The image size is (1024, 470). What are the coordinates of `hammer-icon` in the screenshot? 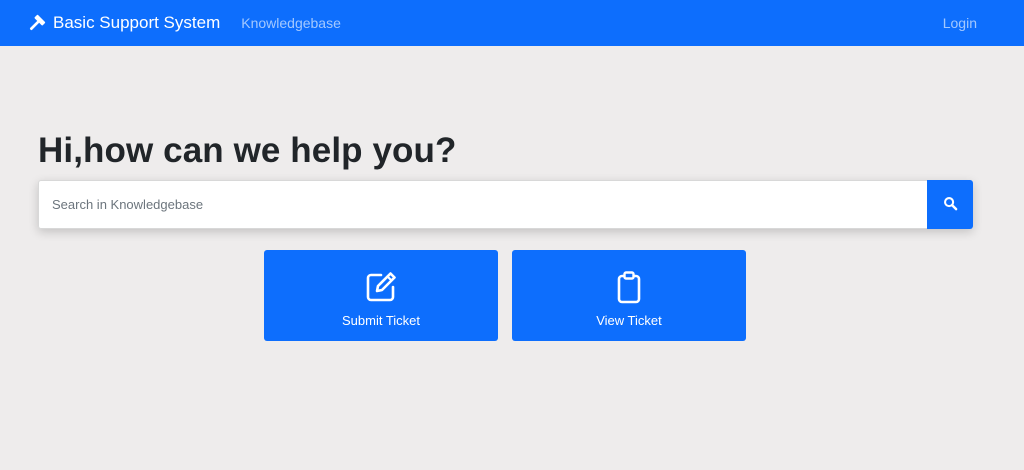 It's located at (36, 23).